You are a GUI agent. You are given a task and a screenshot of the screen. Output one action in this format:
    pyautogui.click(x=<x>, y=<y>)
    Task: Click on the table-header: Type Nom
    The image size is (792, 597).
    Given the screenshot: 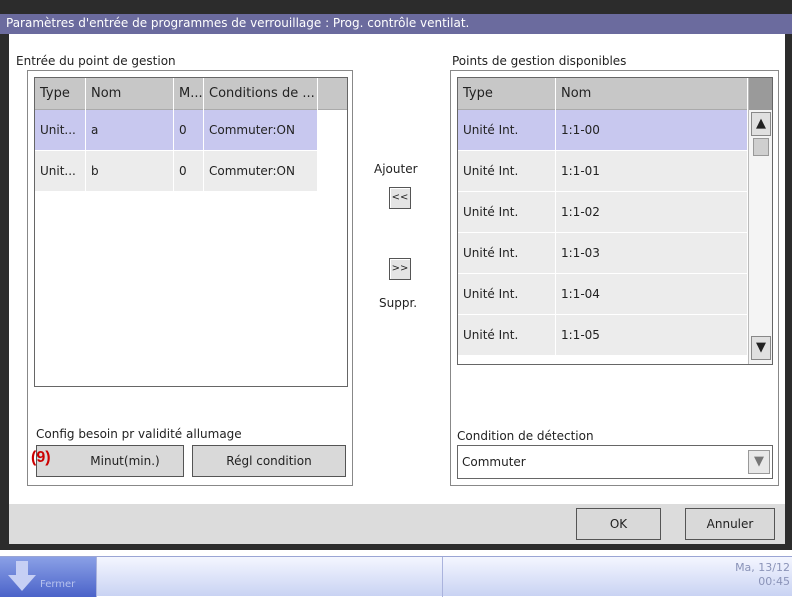 What is the action you would take?
    pyautogui.click(x=603, y=94)
    